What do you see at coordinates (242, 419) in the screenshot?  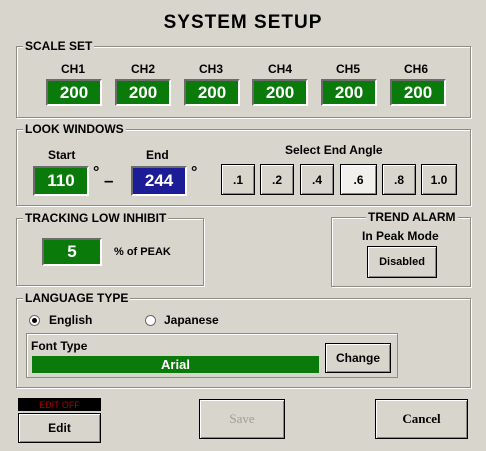 I see `save-button: Save` at bounding box center [242, 419].